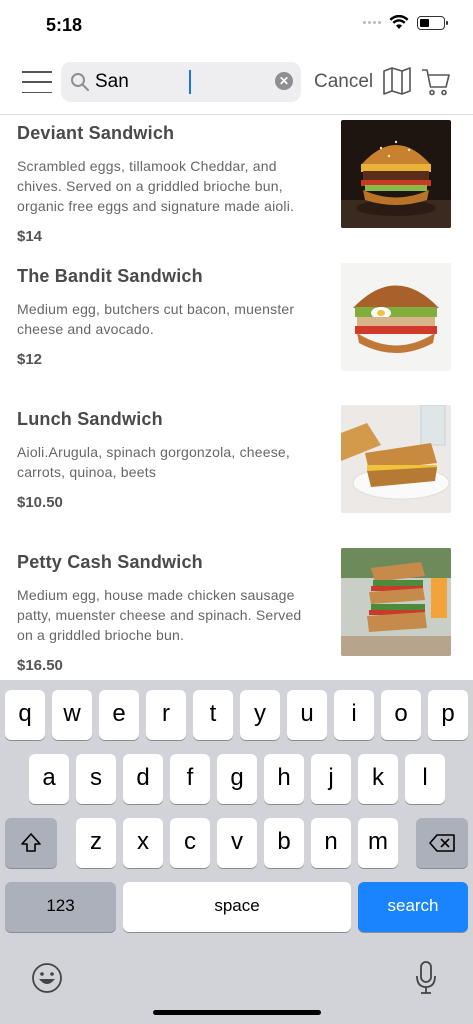  I want to click on item-price: $16.50, so click(40, 665).